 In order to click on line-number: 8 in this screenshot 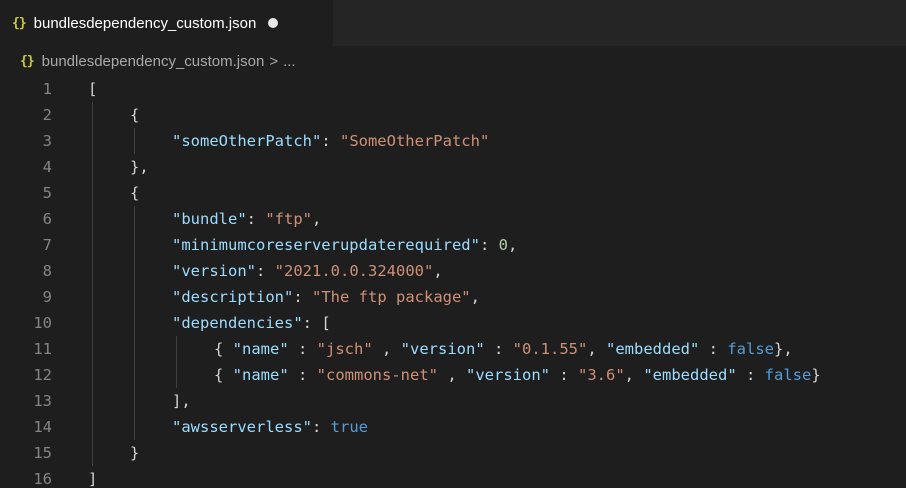, I will do `click(47, 271)`.